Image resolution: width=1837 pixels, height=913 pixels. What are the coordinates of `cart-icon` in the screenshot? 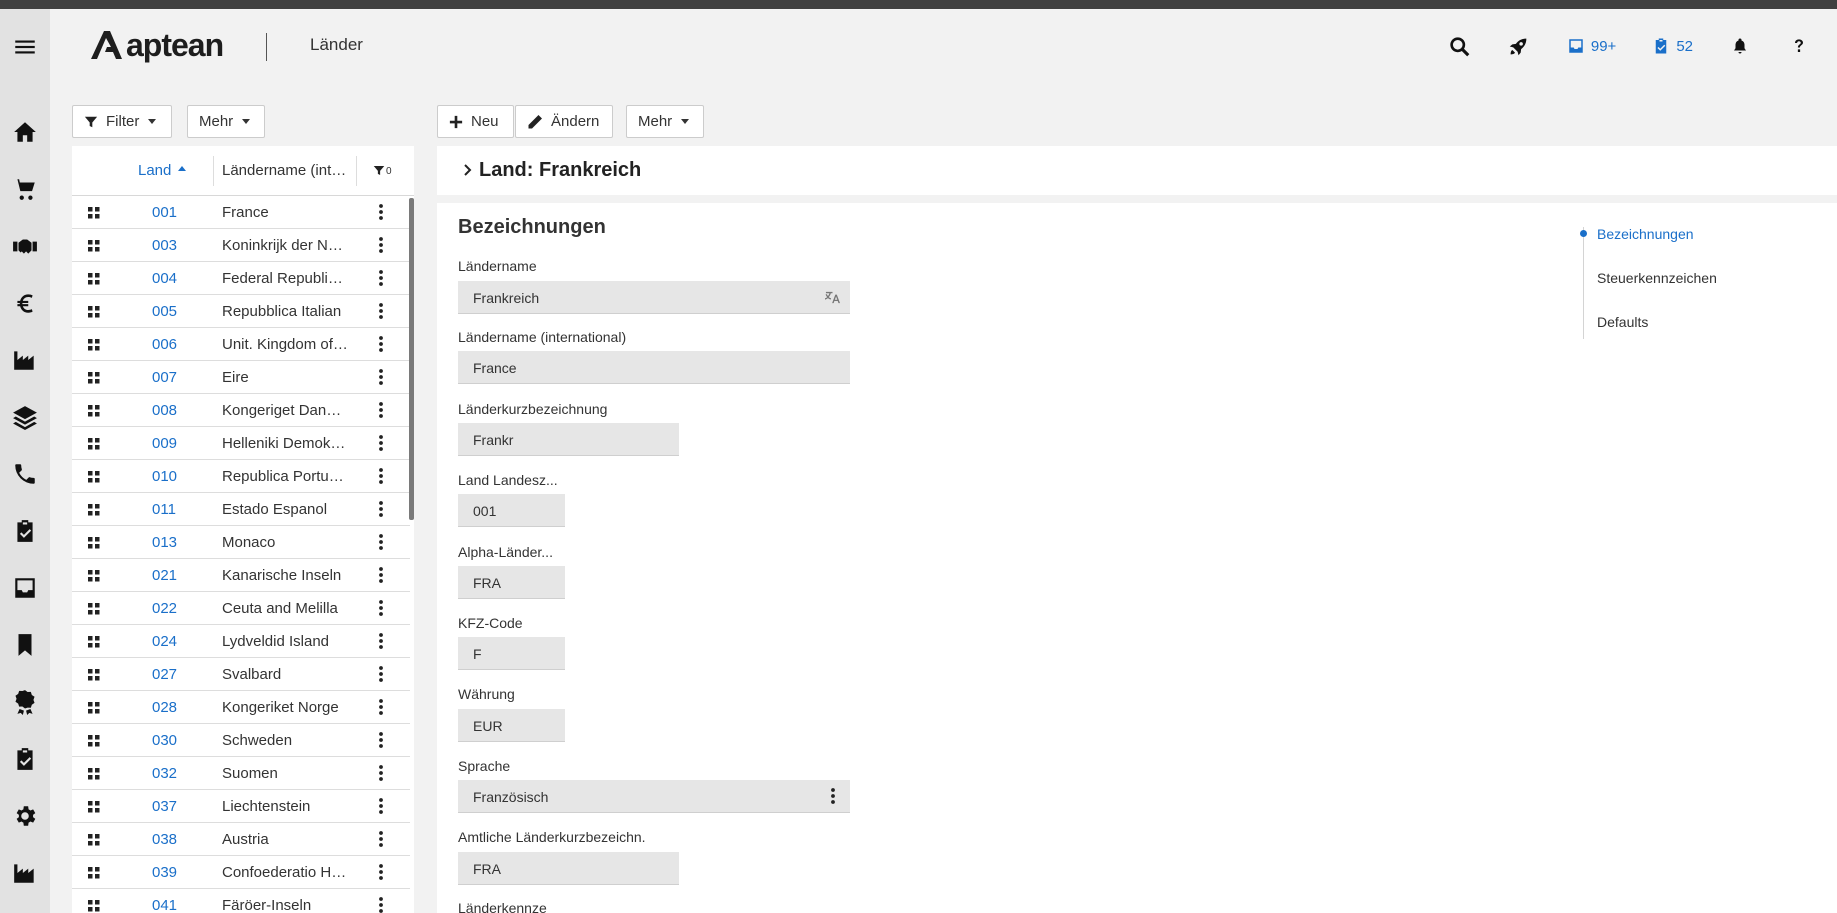 It's located at (25, 189).